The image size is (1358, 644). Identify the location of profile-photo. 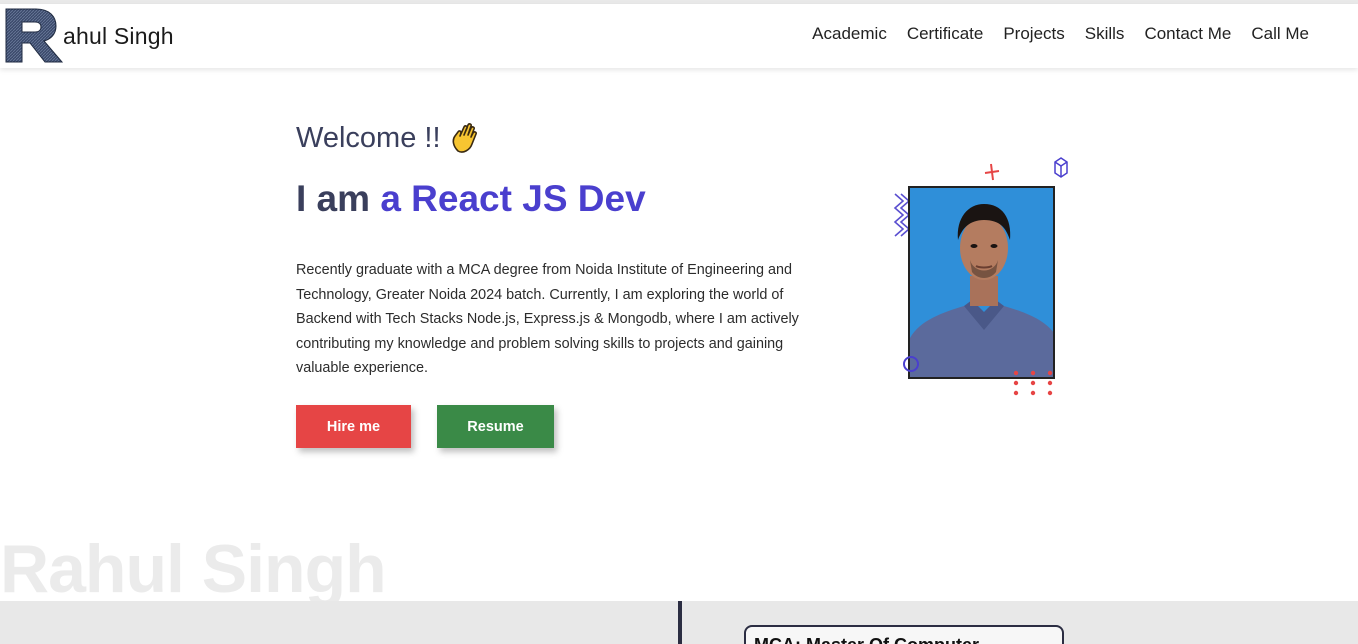
(981, 282).